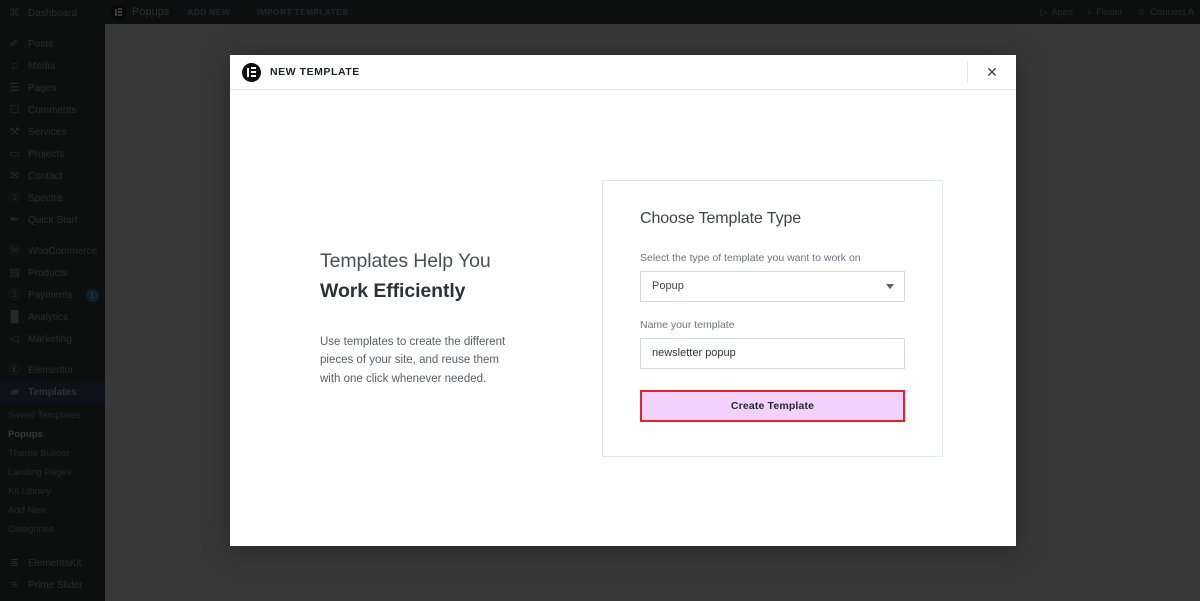 This screenshot has width=1200, height=601. Describe the element at coordinates (405, 261) in the screenshot. I see `promo-heading-line1: Templates Help You` at that location.